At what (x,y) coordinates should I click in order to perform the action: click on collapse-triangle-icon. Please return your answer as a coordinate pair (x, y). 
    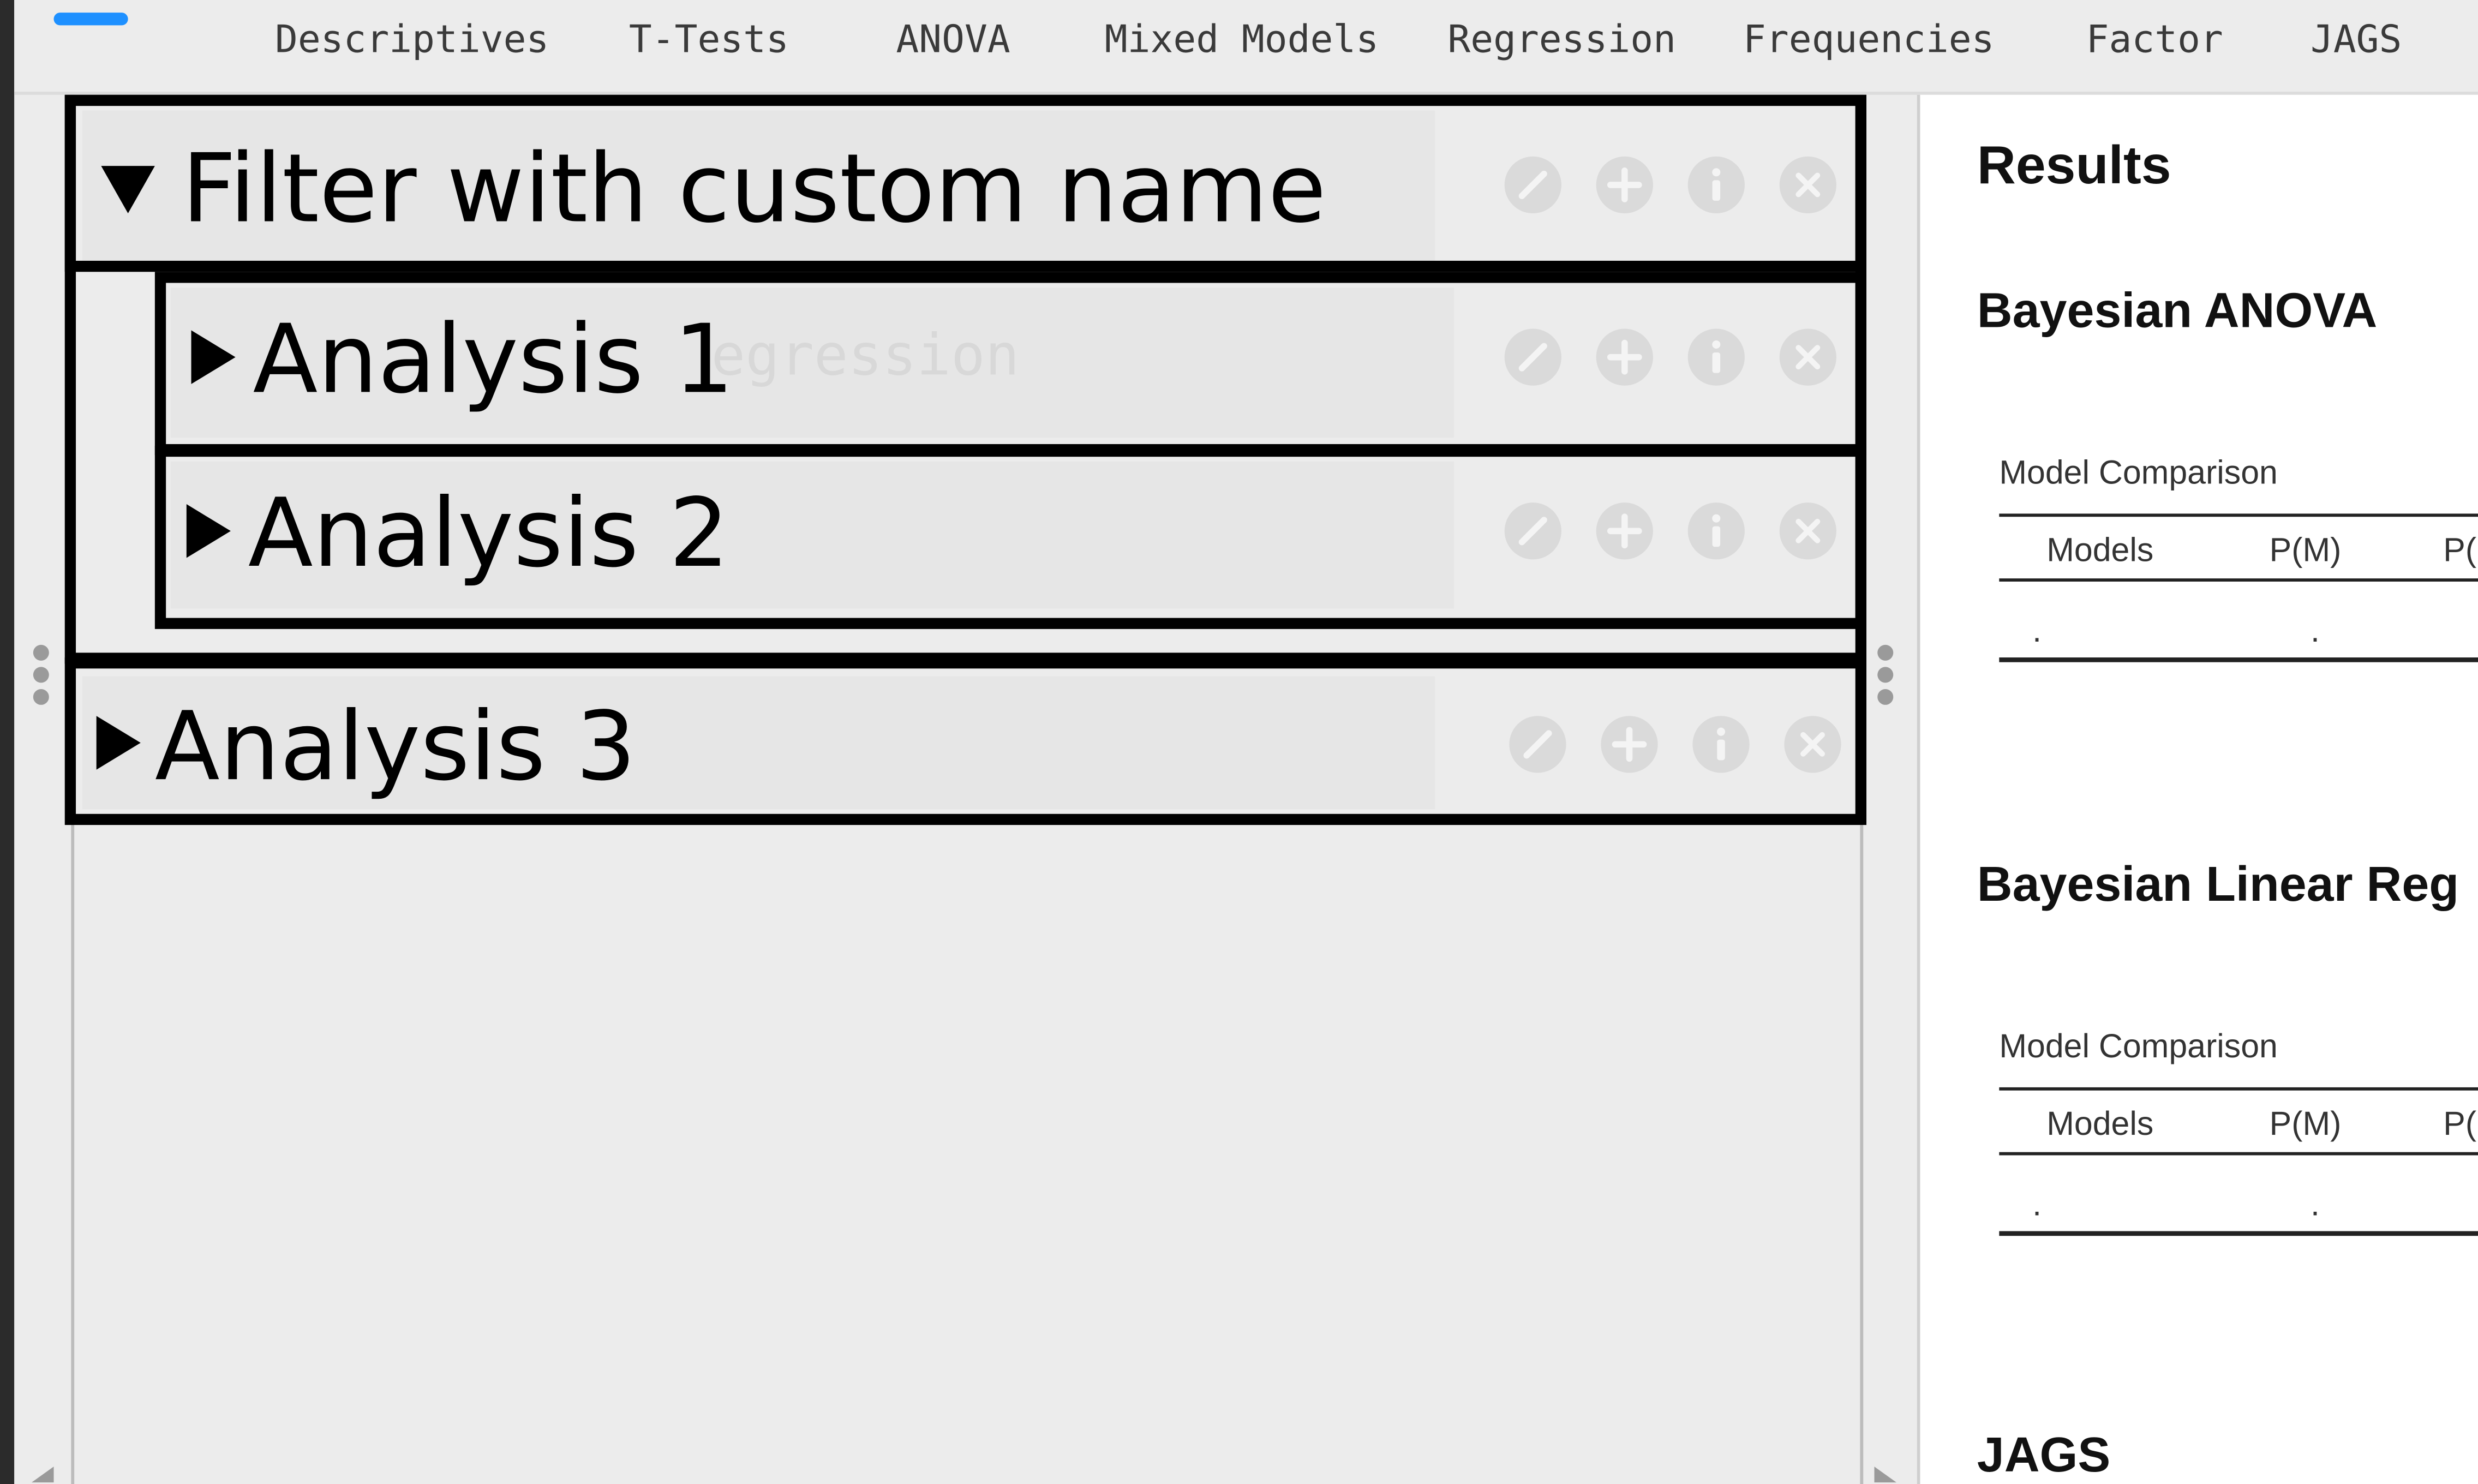
    Looking at the image, I should click on (128, 190).